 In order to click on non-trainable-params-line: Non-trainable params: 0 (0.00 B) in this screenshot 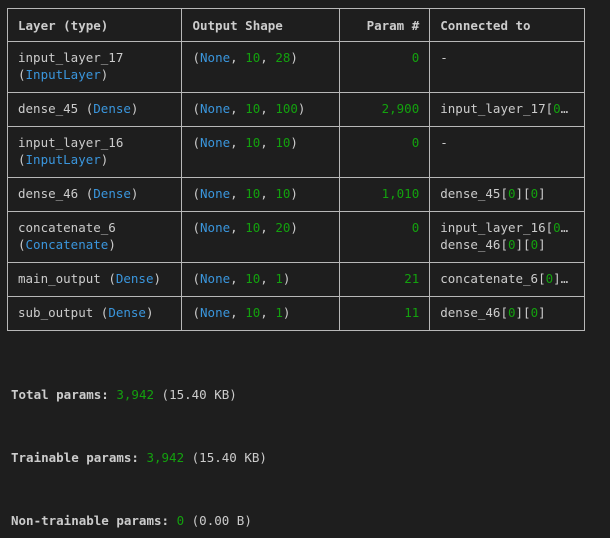, I will do `click(131, 520)`.